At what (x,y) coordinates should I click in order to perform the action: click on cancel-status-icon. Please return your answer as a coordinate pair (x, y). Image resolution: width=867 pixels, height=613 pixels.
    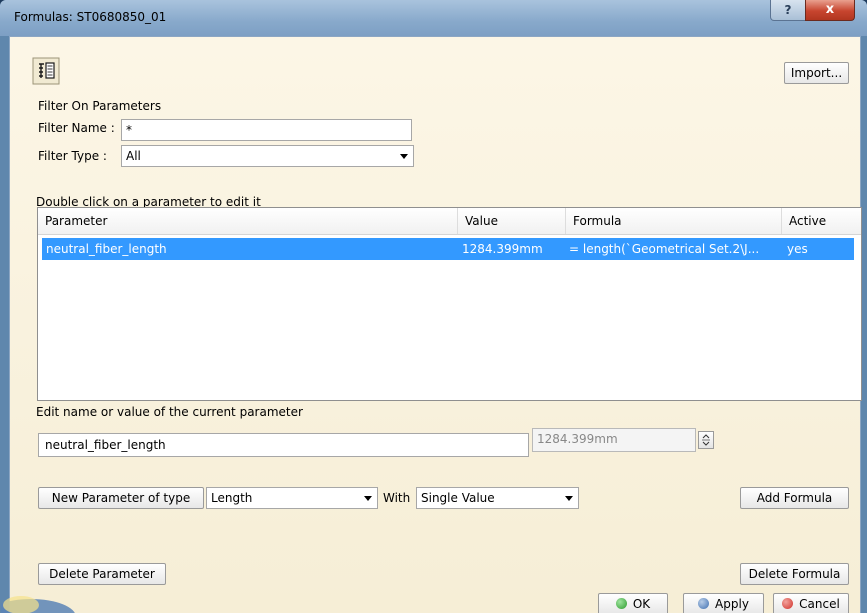
    Looking at the image, I should click on (788, 603).